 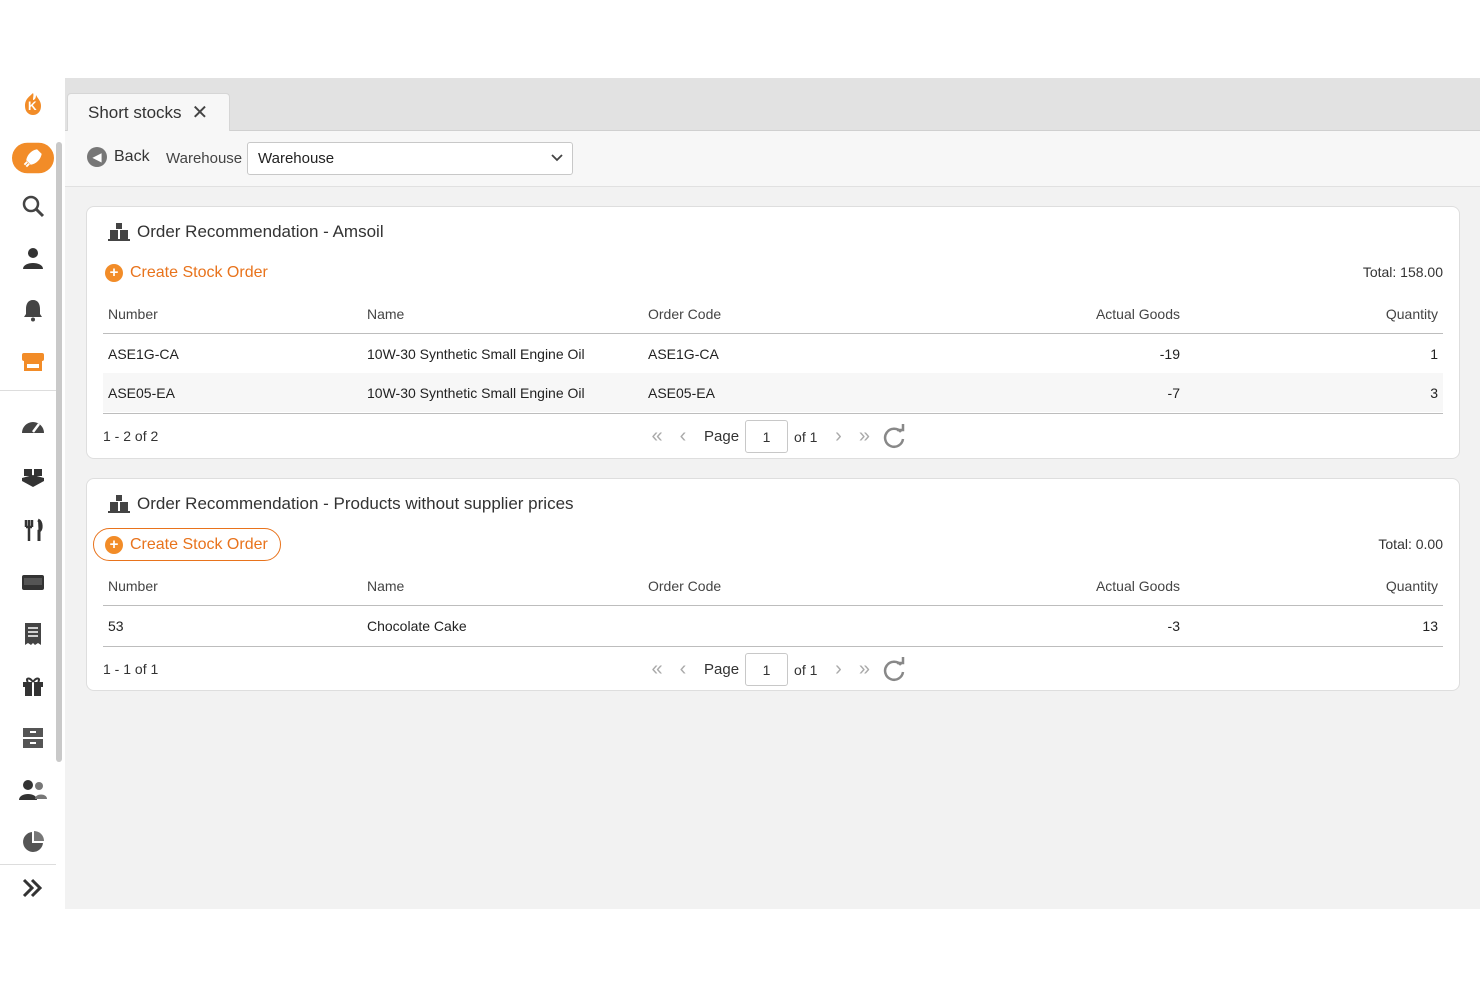 I want to click on card-title: Order Recommendation - Amsoil, so click(x=246, y=232).